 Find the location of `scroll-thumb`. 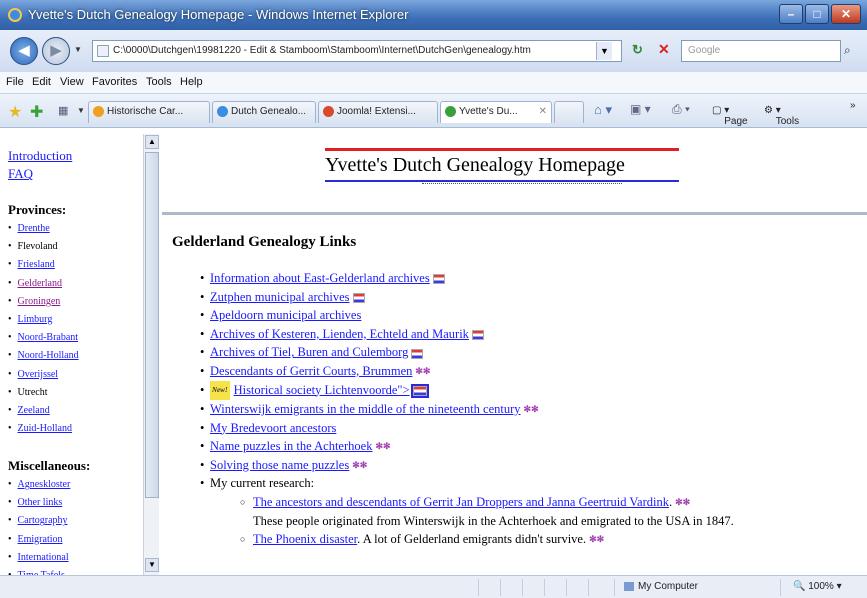

scroll-thumb is located at coordinates (152, 325).